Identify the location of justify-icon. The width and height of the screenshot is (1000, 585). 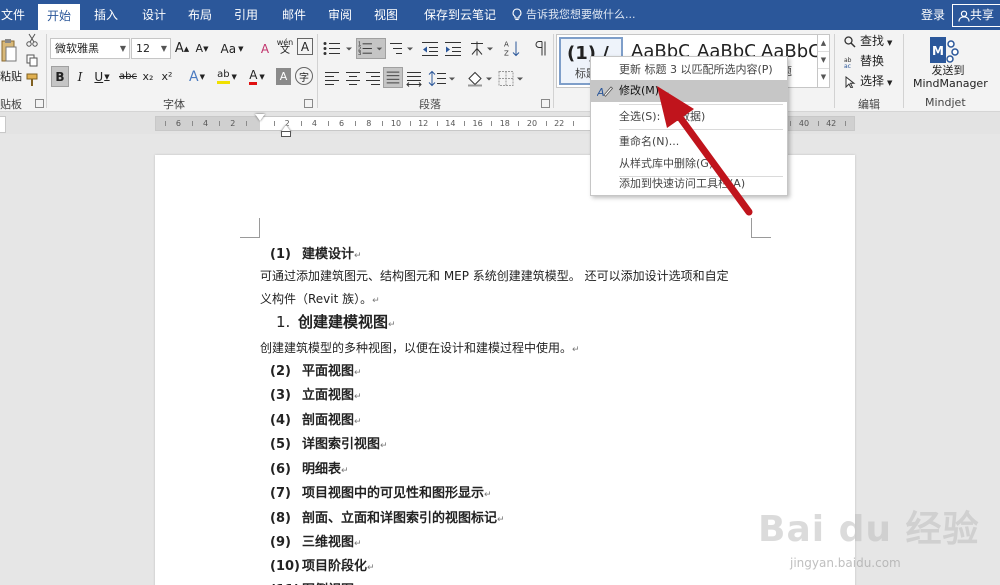
(393, 77).